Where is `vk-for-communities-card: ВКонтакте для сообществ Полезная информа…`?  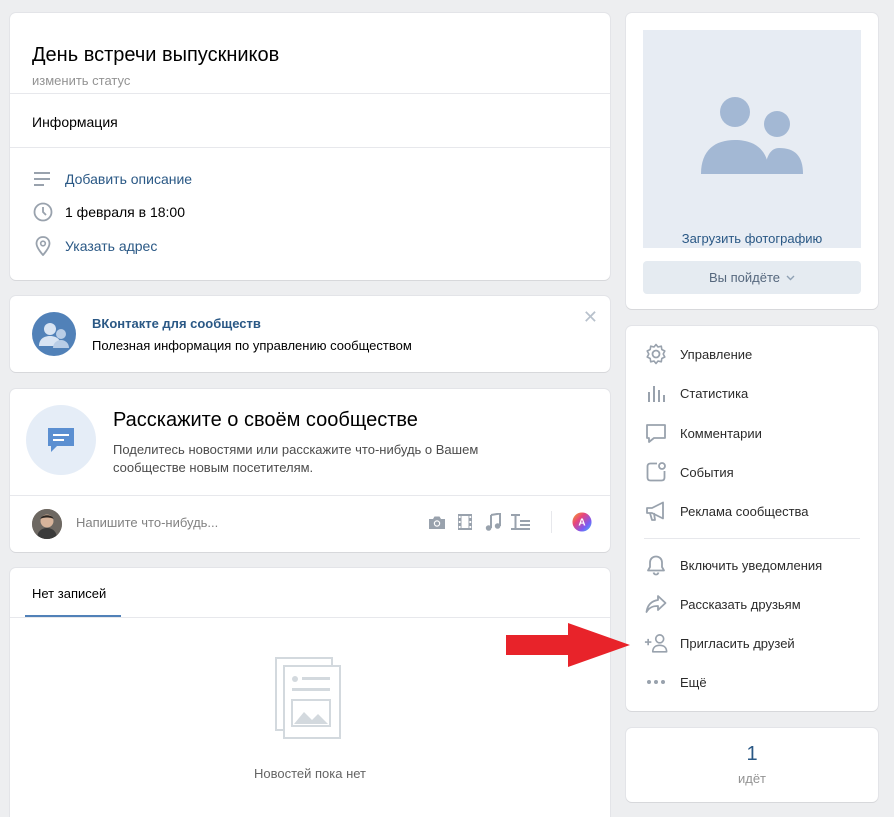 vk-for-communities-card: ВКонтакте для сообществ Полезная информа… is located at coordinates (310, 334).